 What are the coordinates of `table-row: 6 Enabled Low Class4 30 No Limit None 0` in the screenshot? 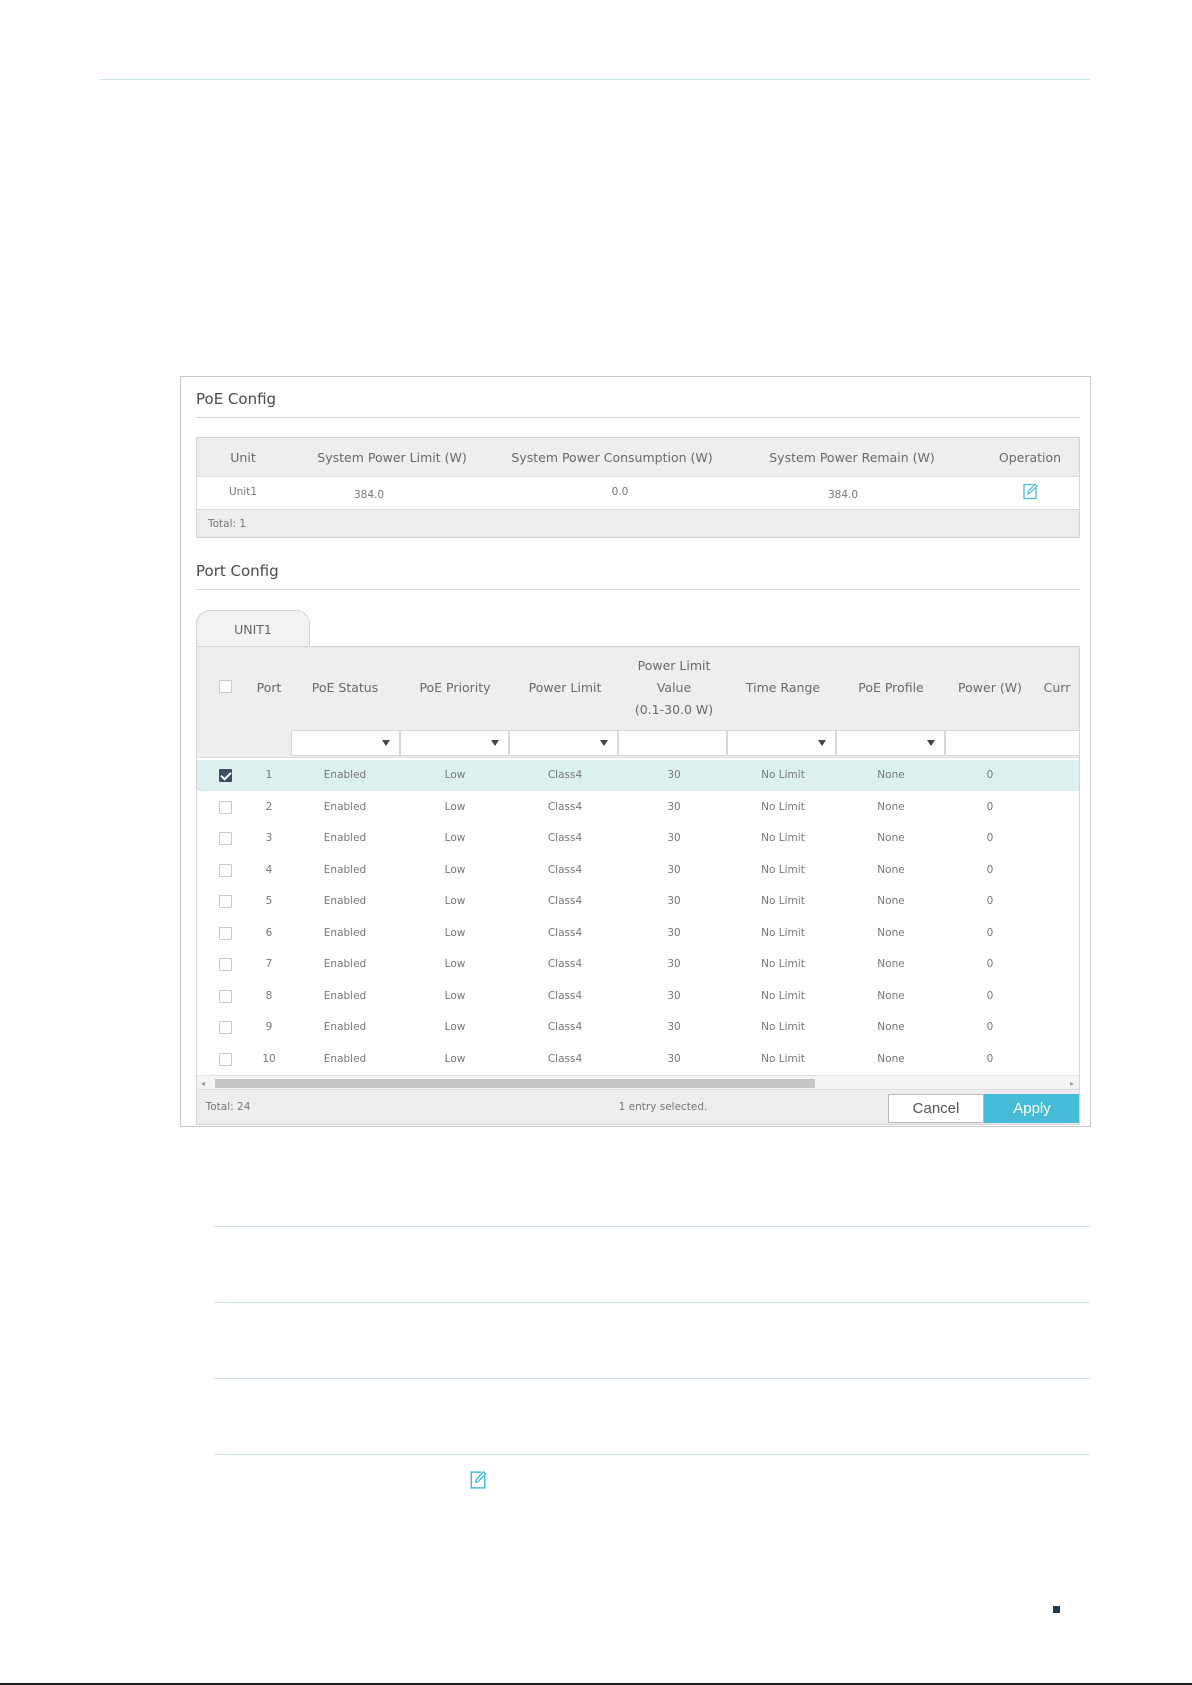 It's located at (638, 933).